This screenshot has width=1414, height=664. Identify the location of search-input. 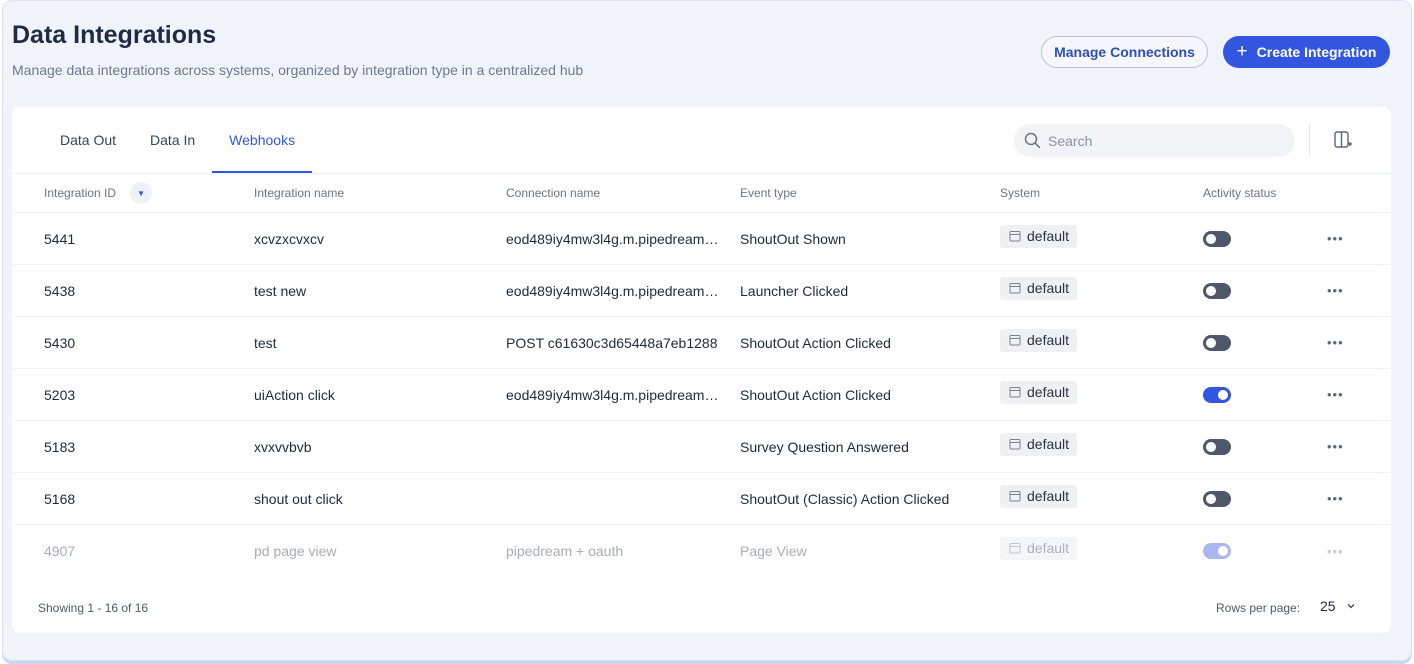
(1163, 140).